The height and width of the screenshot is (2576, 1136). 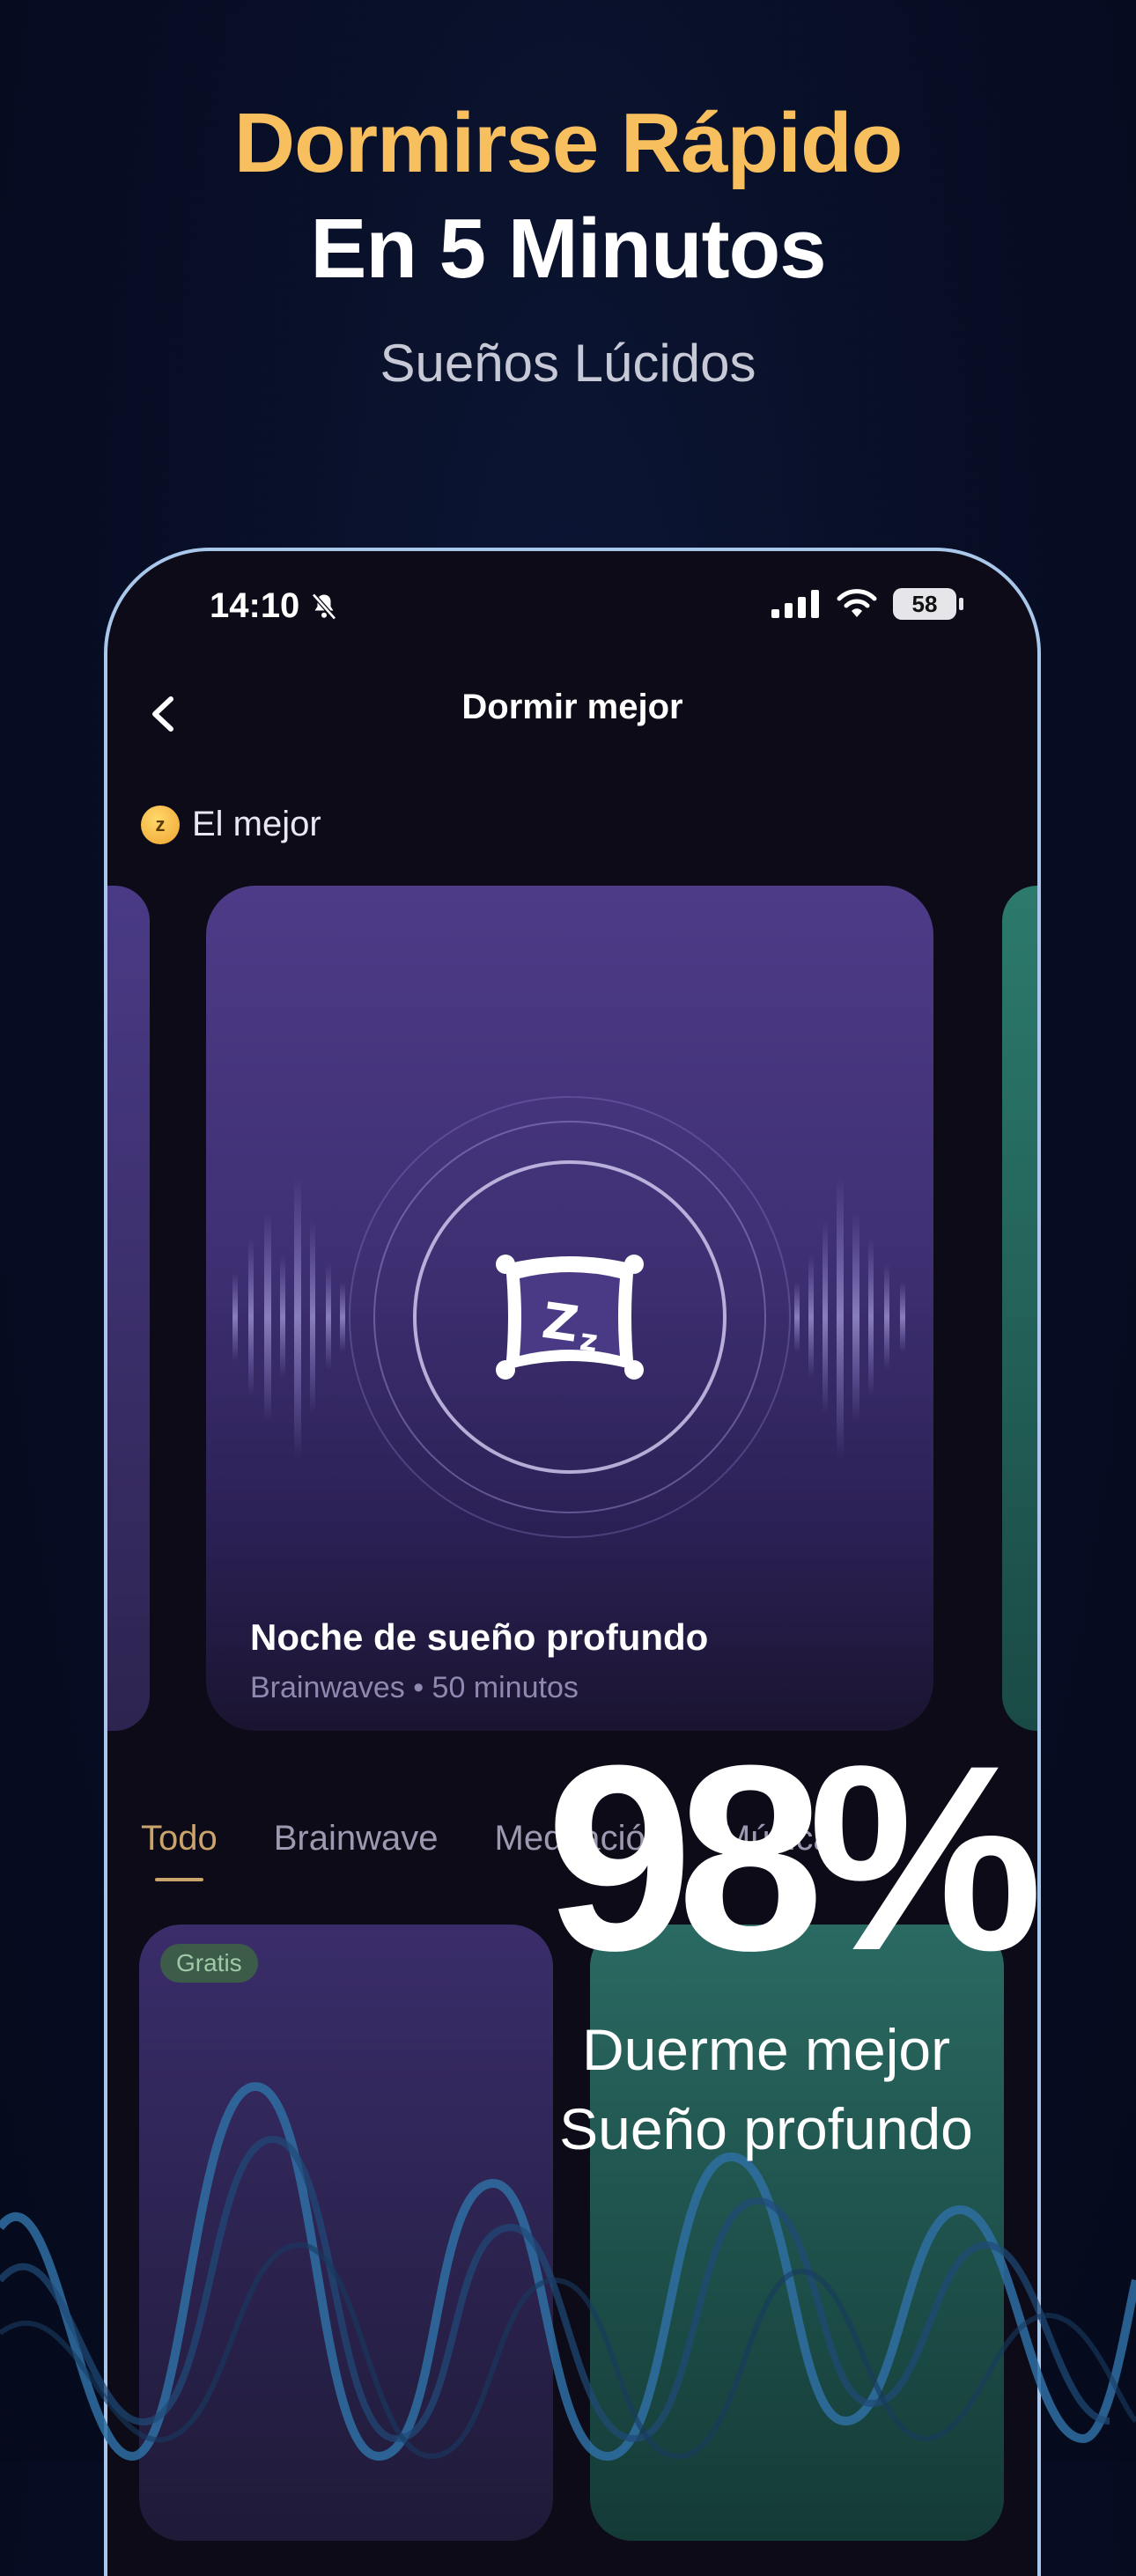 I want to click on headline-subtitle: Sueños Lúcidos, so click(x=568, y=363).